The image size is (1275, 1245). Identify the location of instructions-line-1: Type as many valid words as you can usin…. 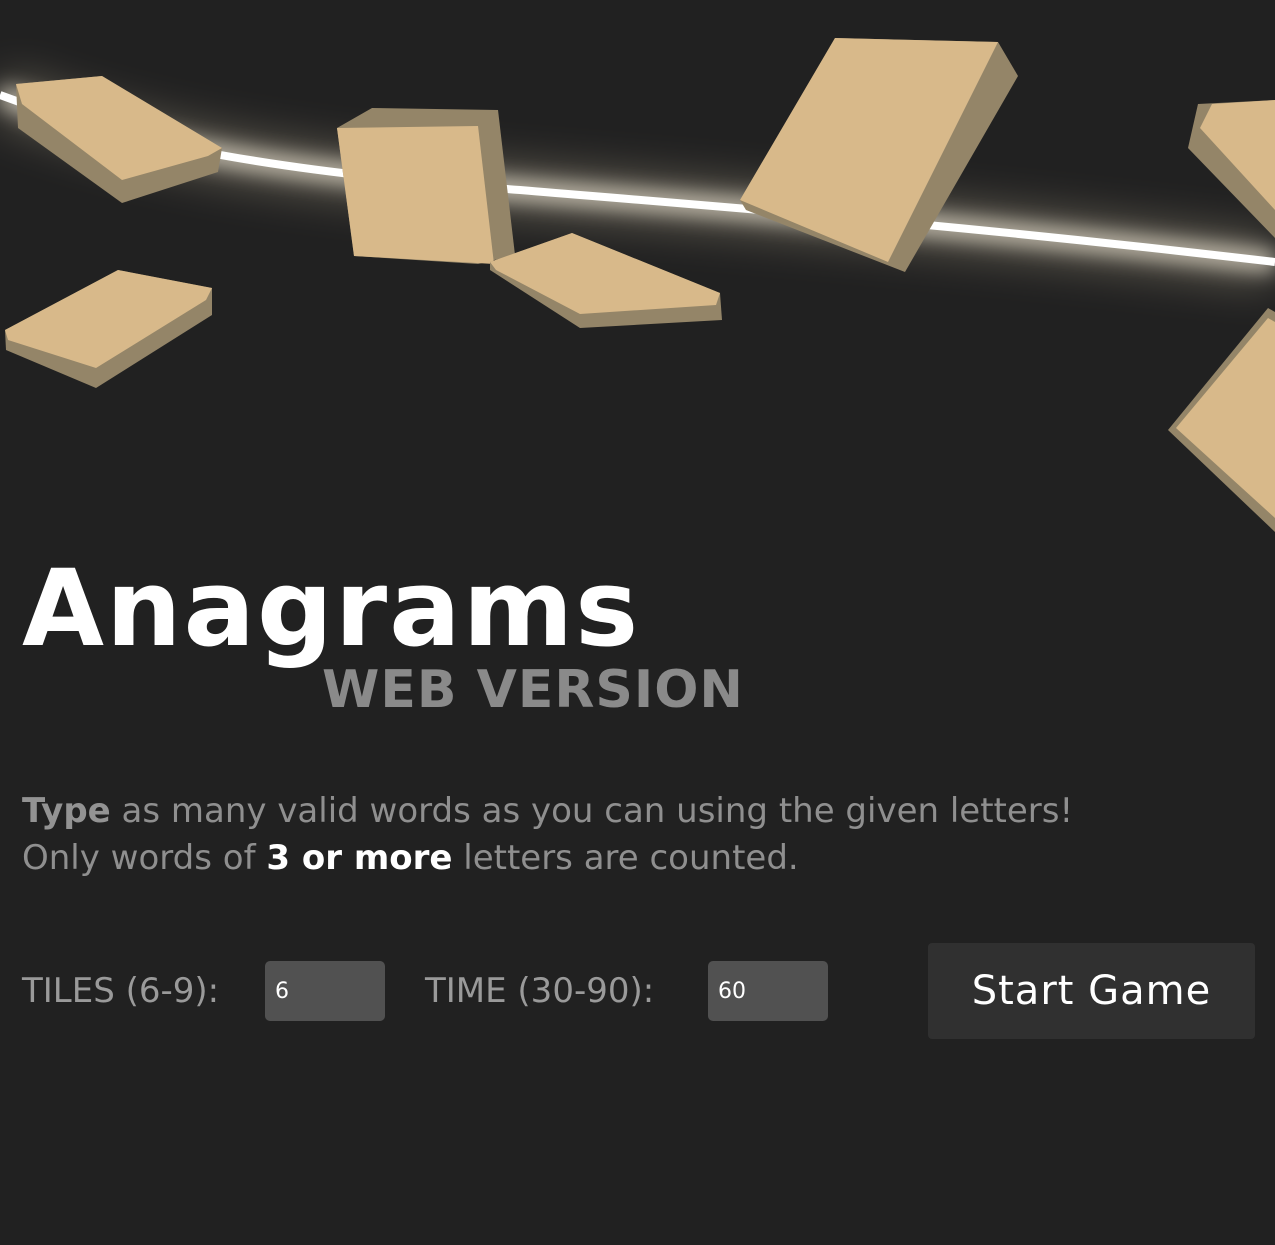
(637, 811).